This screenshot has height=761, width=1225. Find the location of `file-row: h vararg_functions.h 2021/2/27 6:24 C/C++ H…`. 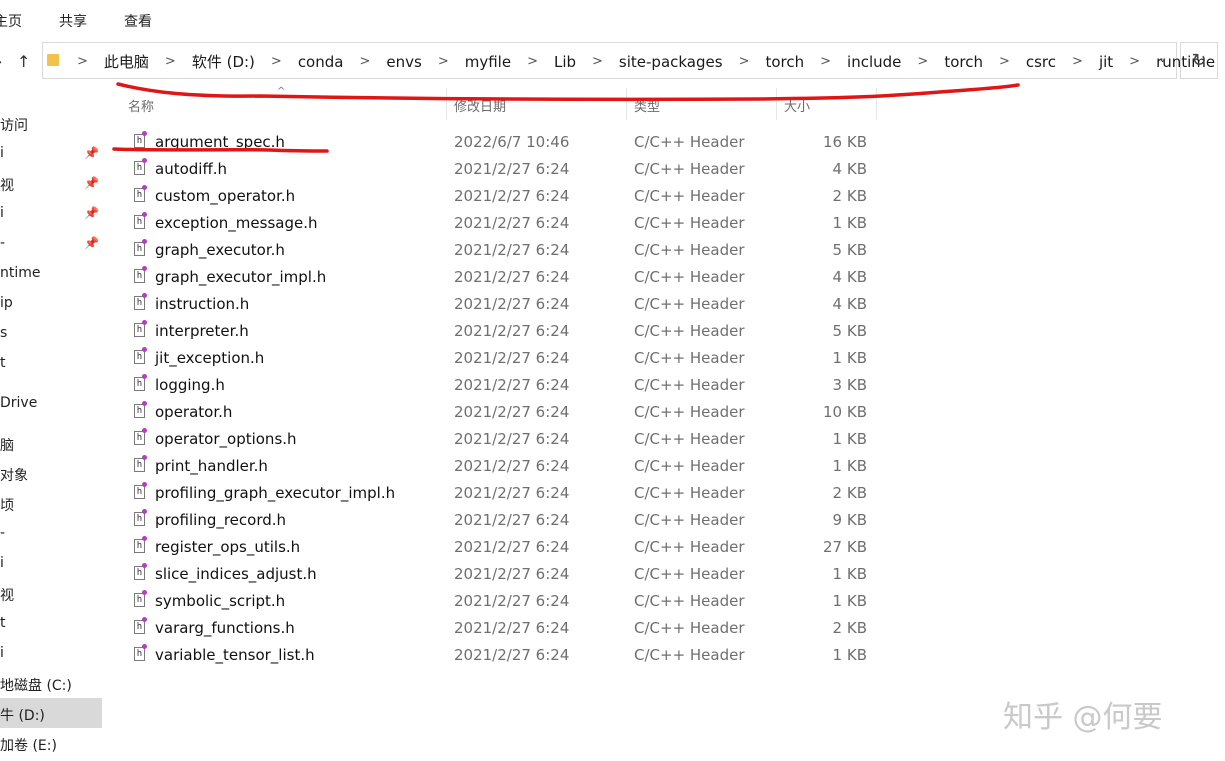

file-row: h vararg_functions.h 2021/2/27 6:24 C/C++ H… is located at coordinates (502, 628).